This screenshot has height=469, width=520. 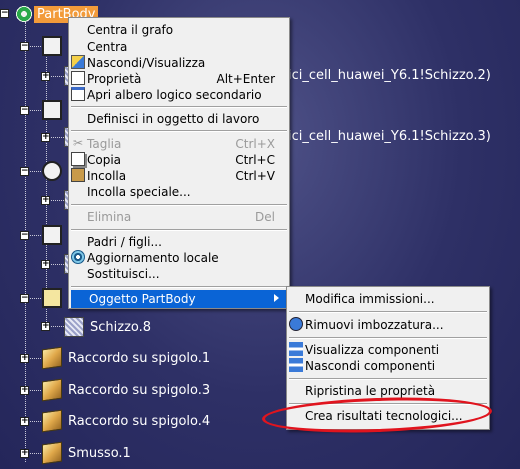 I want to click on tree-node-fillet: Raccordo su spigolo.1, so click(x=126, y=358).